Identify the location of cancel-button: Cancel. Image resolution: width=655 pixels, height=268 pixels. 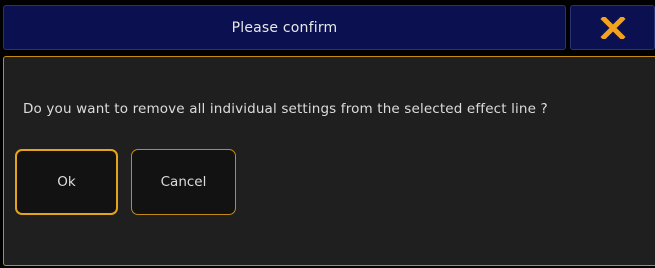
(183, 182).